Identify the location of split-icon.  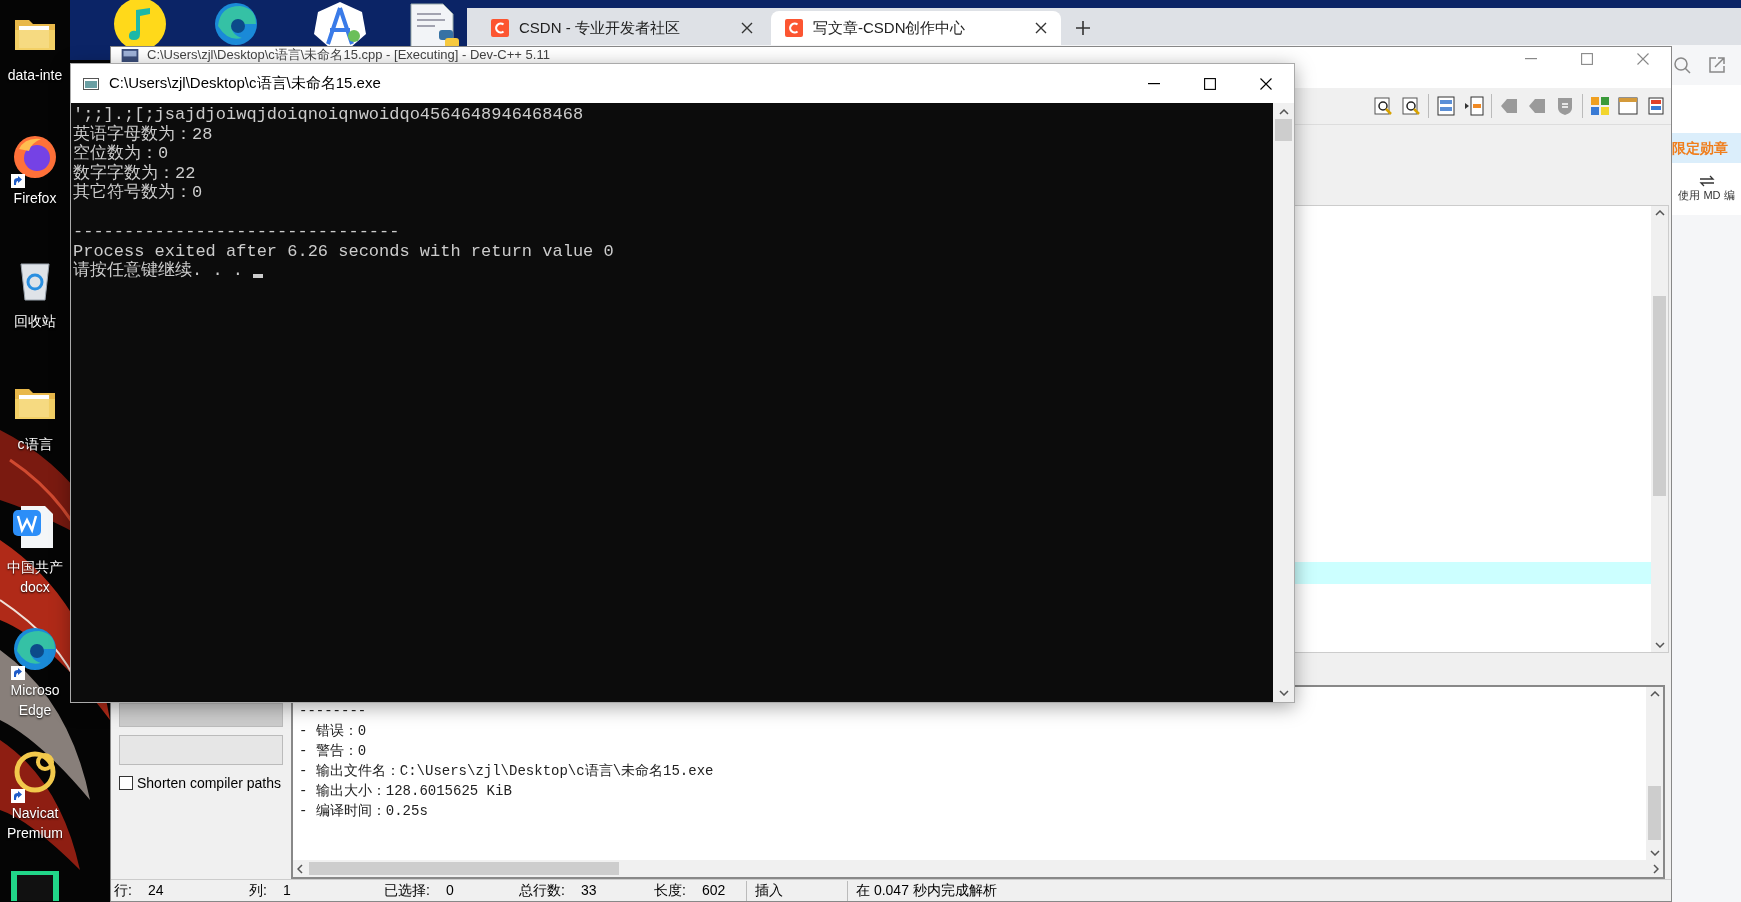
(1474, 106).